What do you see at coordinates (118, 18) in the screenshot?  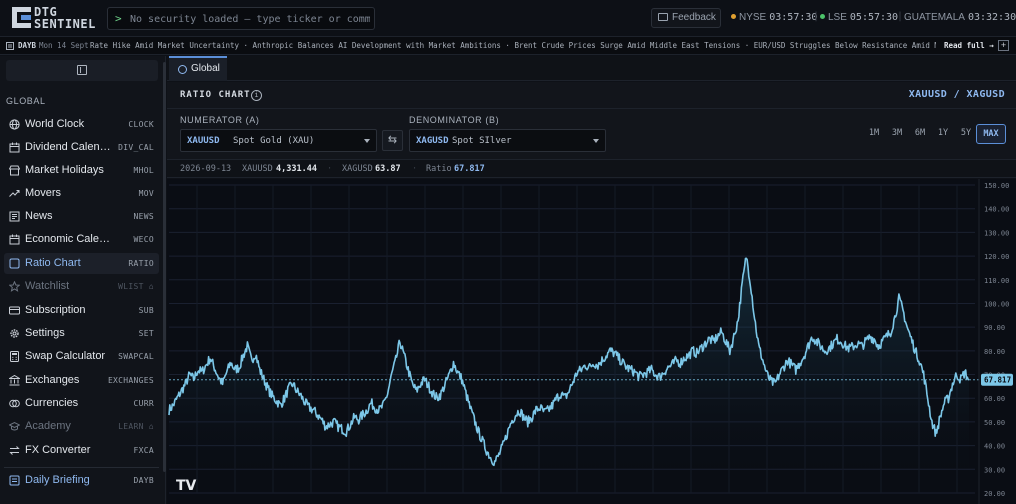 I see `command-prompt: >` at bounding box center [118, 18].